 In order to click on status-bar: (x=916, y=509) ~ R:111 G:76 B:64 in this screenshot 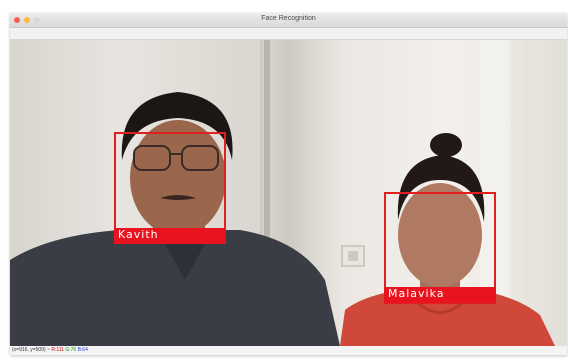, I will do `click(288, 350)`.